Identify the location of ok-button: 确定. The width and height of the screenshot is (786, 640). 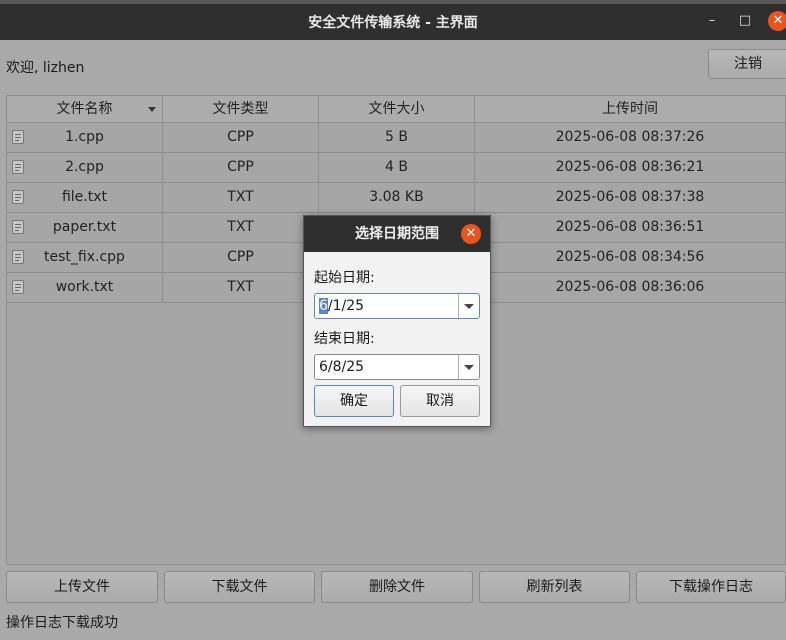
(354, 401).